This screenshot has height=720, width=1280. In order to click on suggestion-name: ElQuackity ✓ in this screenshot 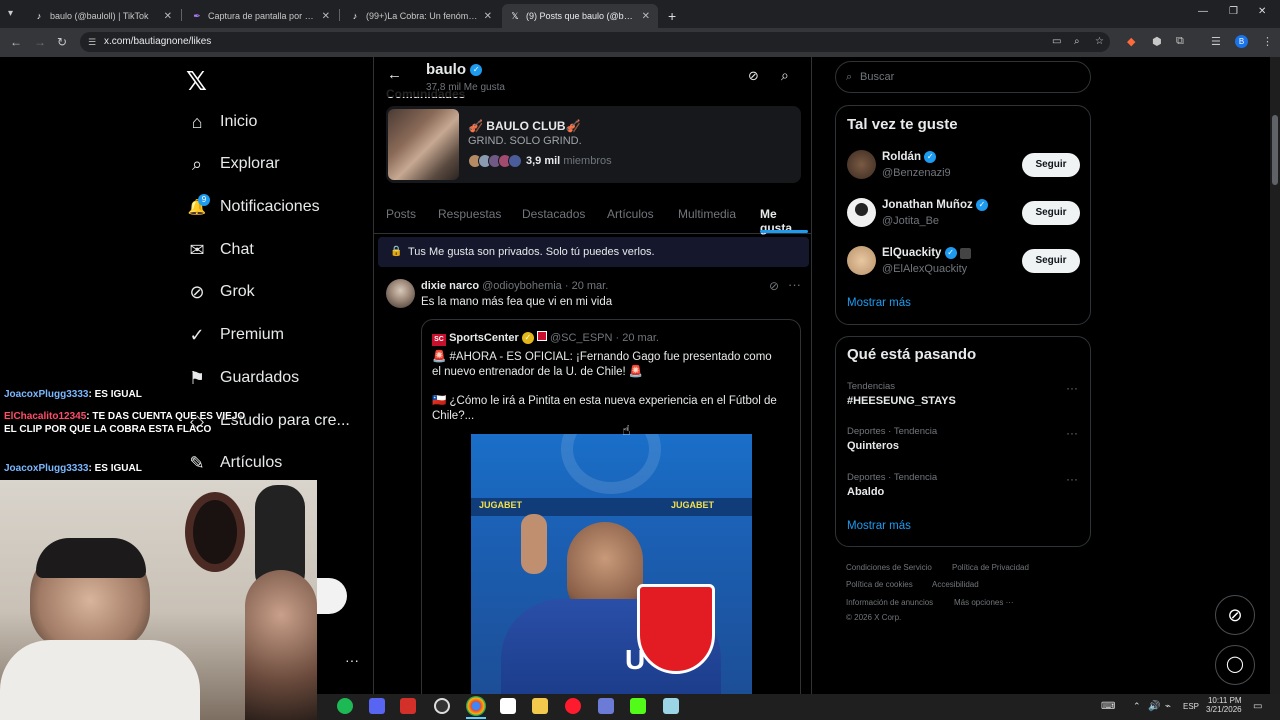, I will do `click(926, 253)`.